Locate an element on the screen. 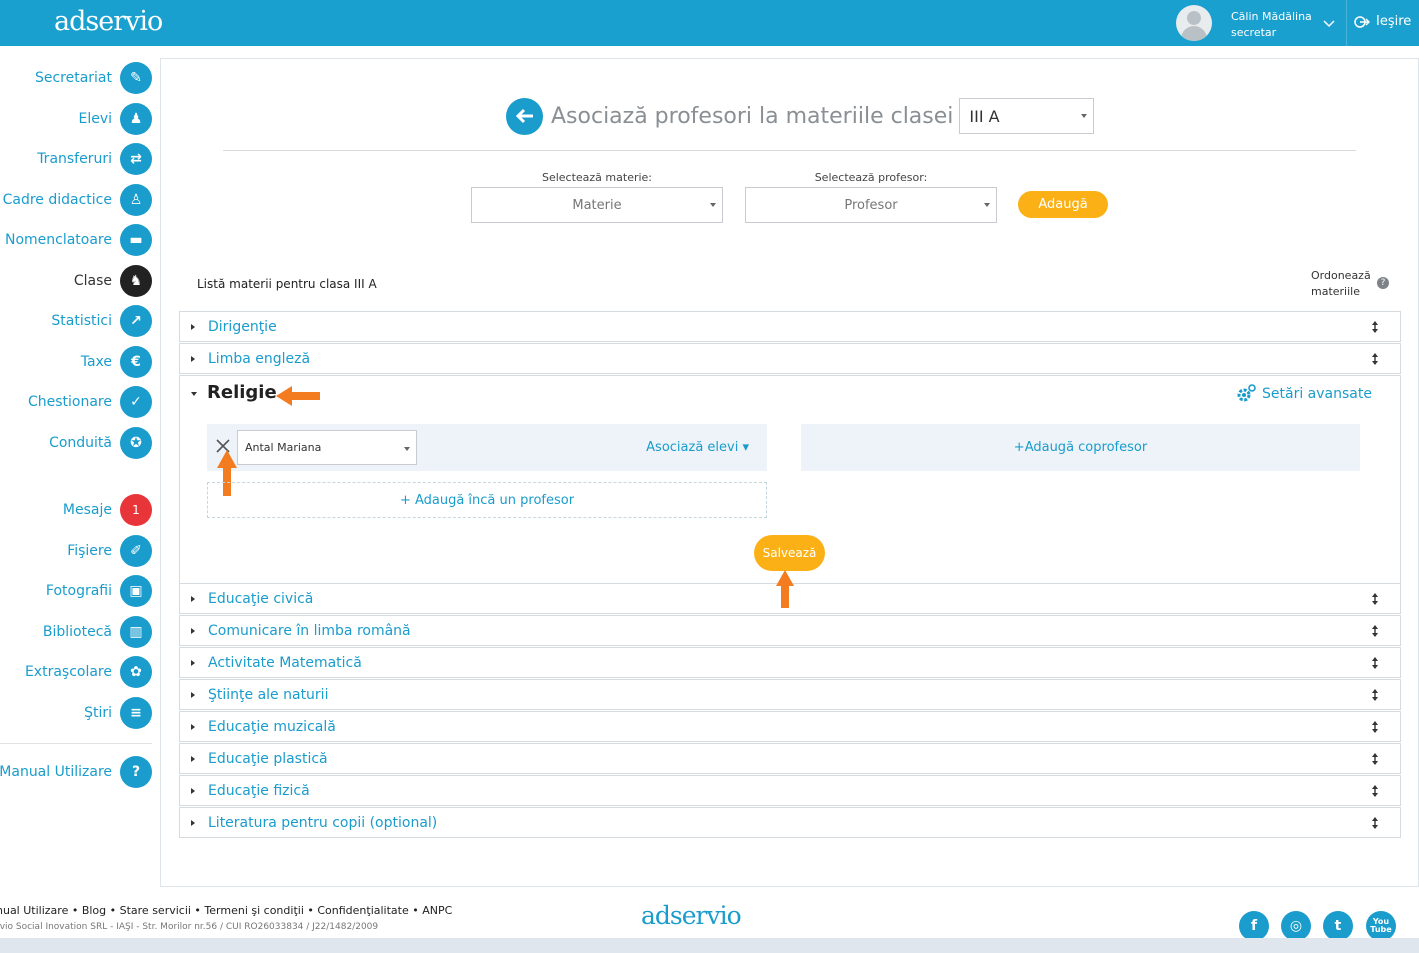 The width and height of the screenshot is (1419, 953). subject-name: Comunicare în limba română is located at coordinates (309, 630).